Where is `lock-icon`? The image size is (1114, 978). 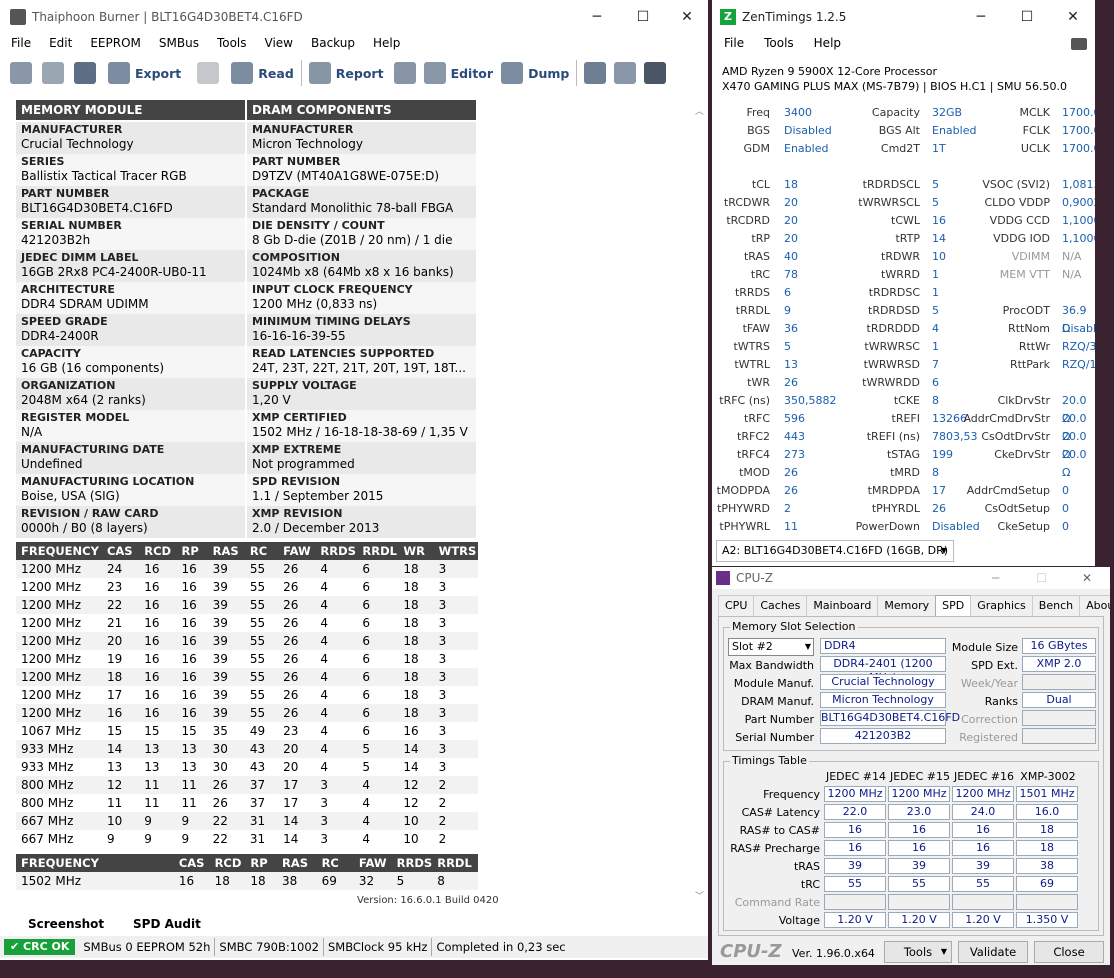
lock-icon is located at coordinates (208, 73).